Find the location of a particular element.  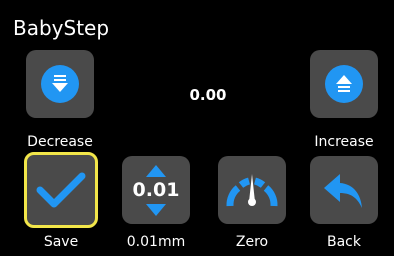

decrease-label: Decrease is located at coordinates (60, 142).